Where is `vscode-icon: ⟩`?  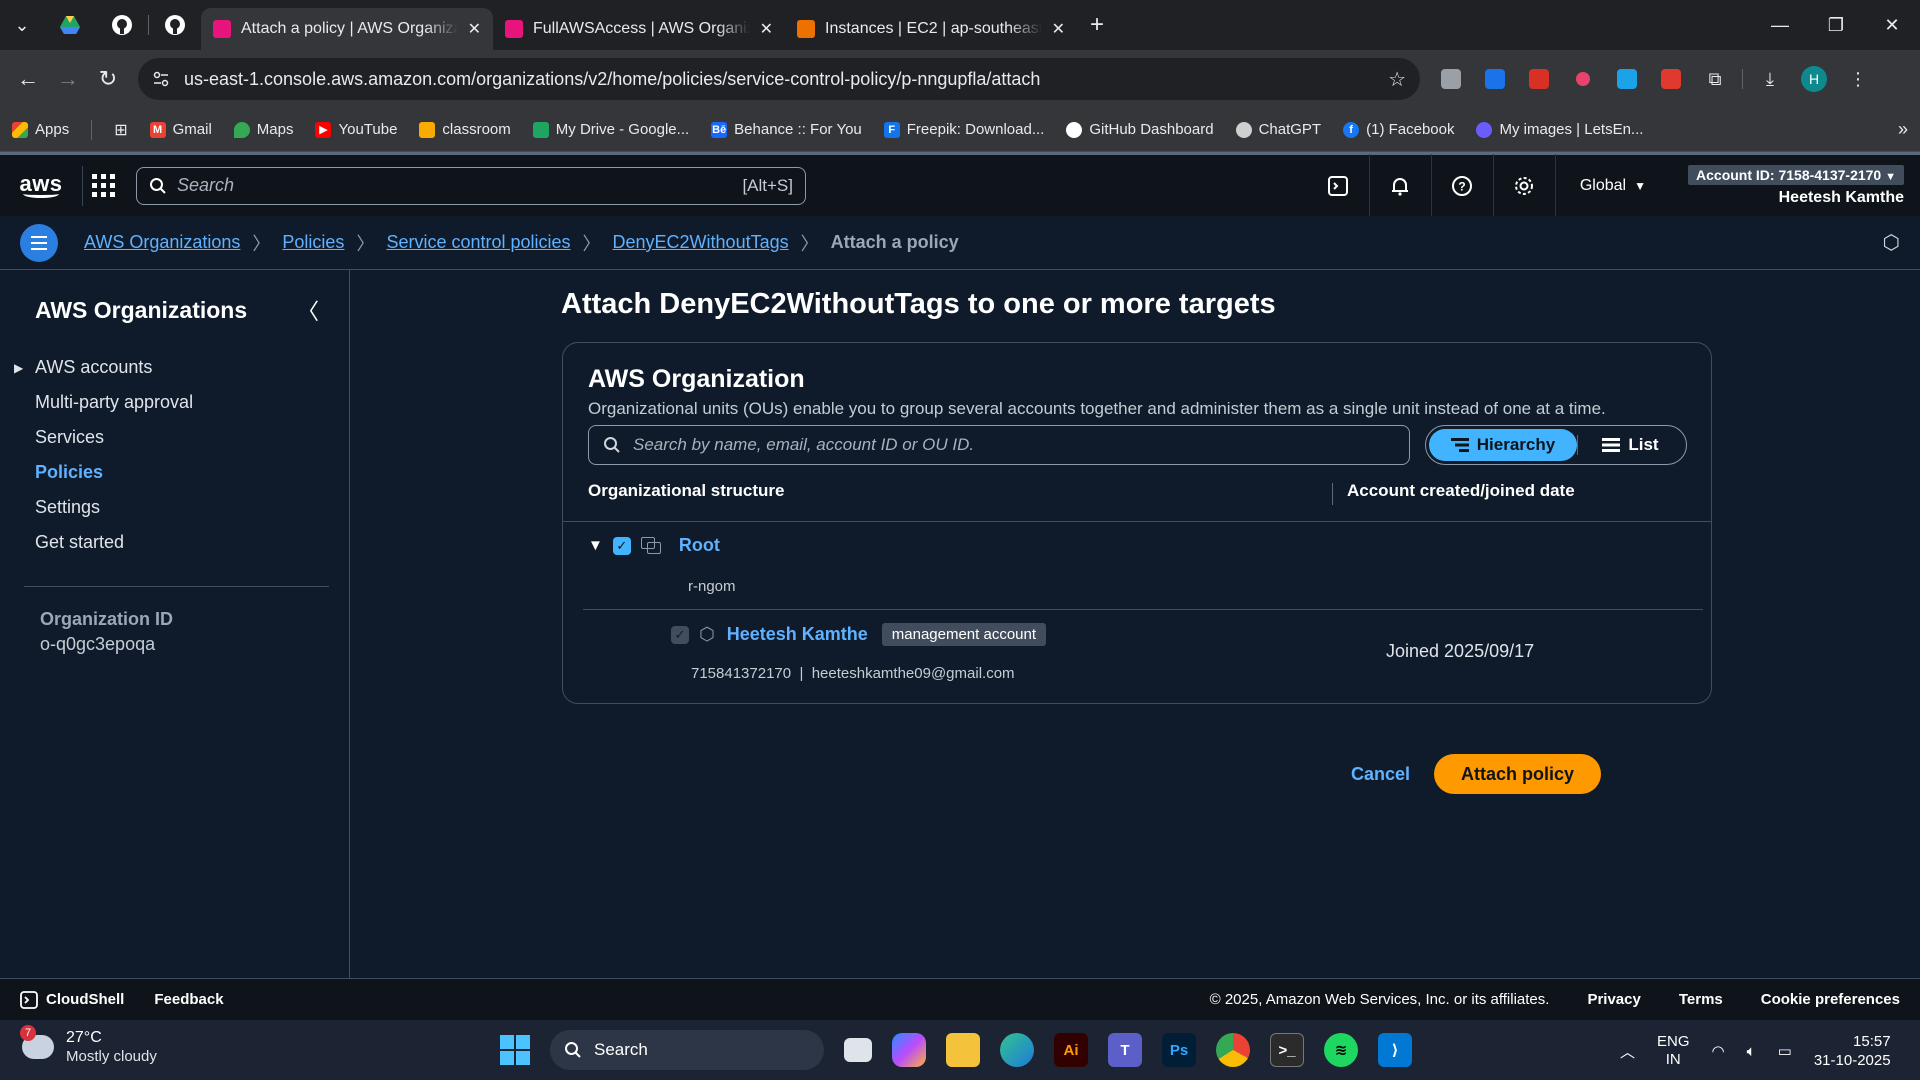
vscode-icon: ⟩ is located at coordinates (1395, 1050).